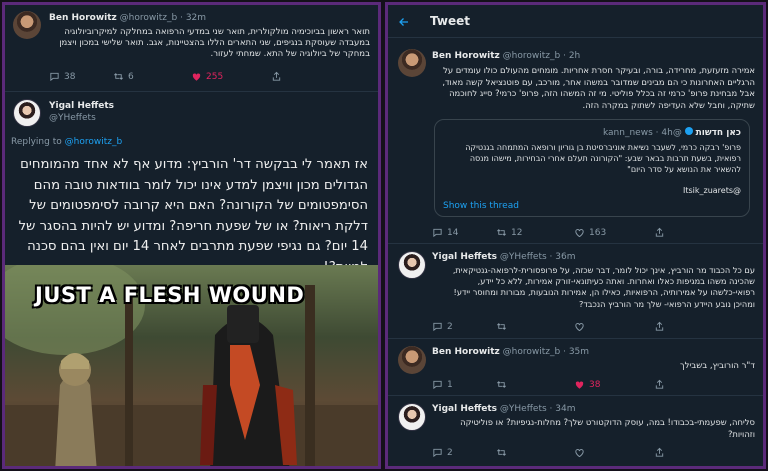 The image size is (768, 471). I want to click on tweet-header: Ben Horowitz @horowitz_b · 2h, so click(506, 56).